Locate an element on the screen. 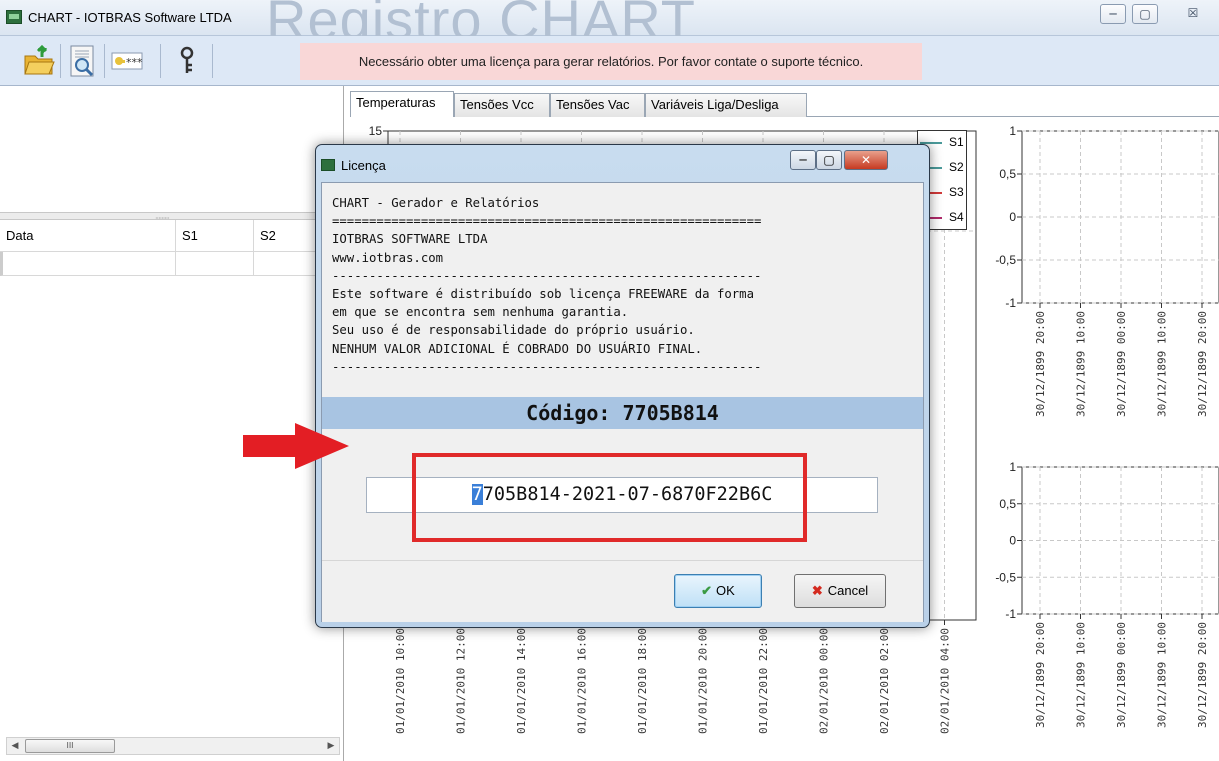  legend-label: S3 is located at coordinates (956, 192).